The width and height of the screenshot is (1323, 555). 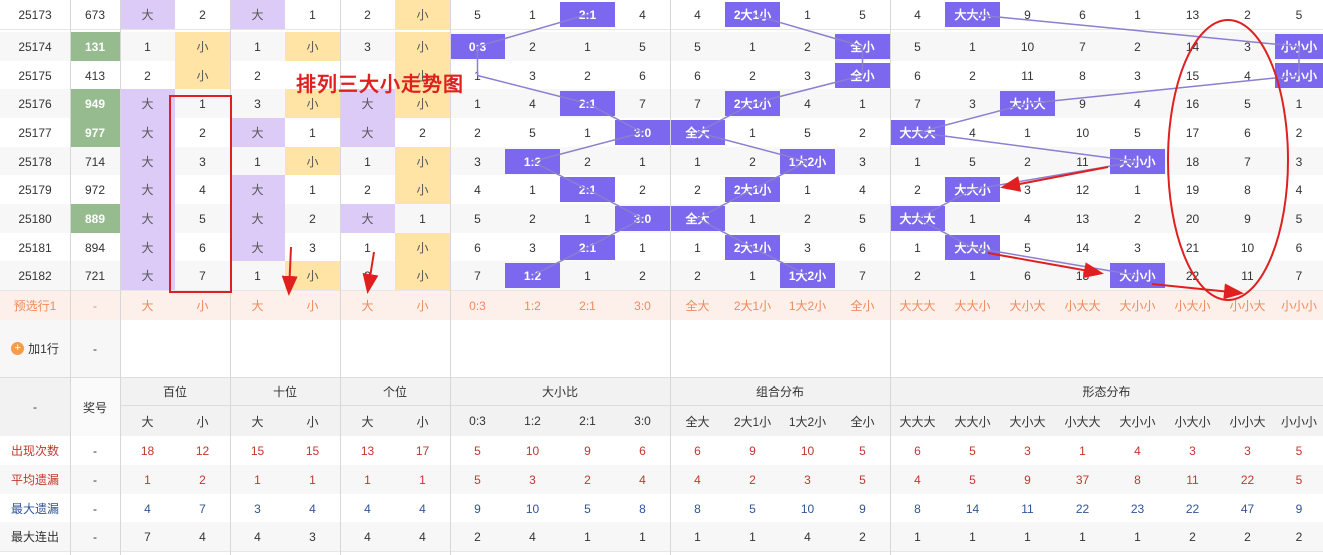 I want to click on highlight-ellipse, so click(x=1228, y=160).